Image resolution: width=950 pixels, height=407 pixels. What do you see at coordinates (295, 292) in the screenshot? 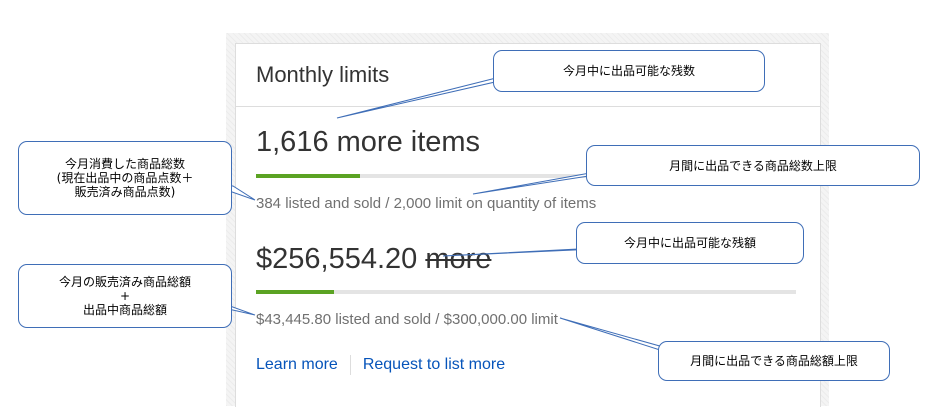
I see `amount-progress-fill` at bounding box center [295, 292].